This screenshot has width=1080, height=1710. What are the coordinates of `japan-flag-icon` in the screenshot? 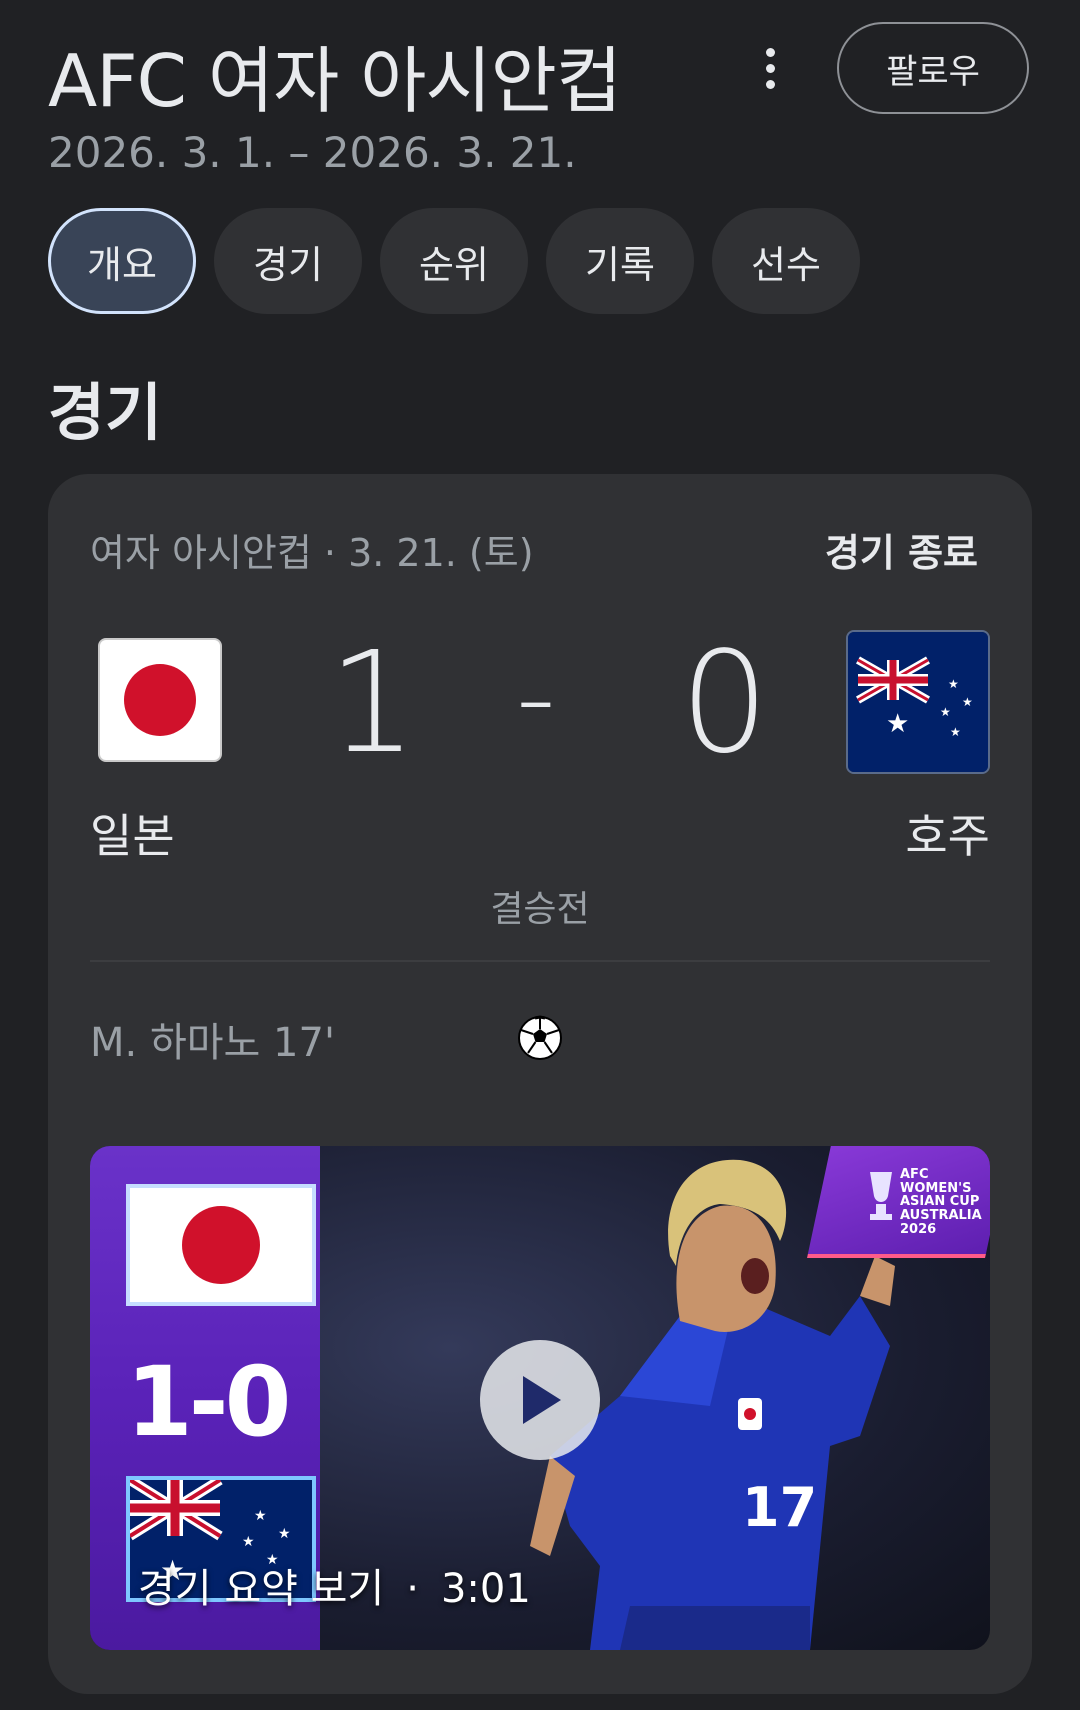 It's located at (160, 700).